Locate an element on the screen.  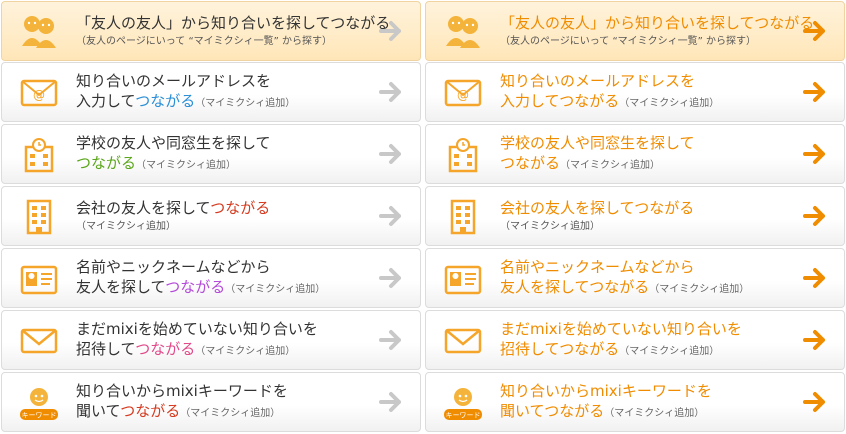
line2-text: 友人を探してつながる is located at coordinates (575, 286).